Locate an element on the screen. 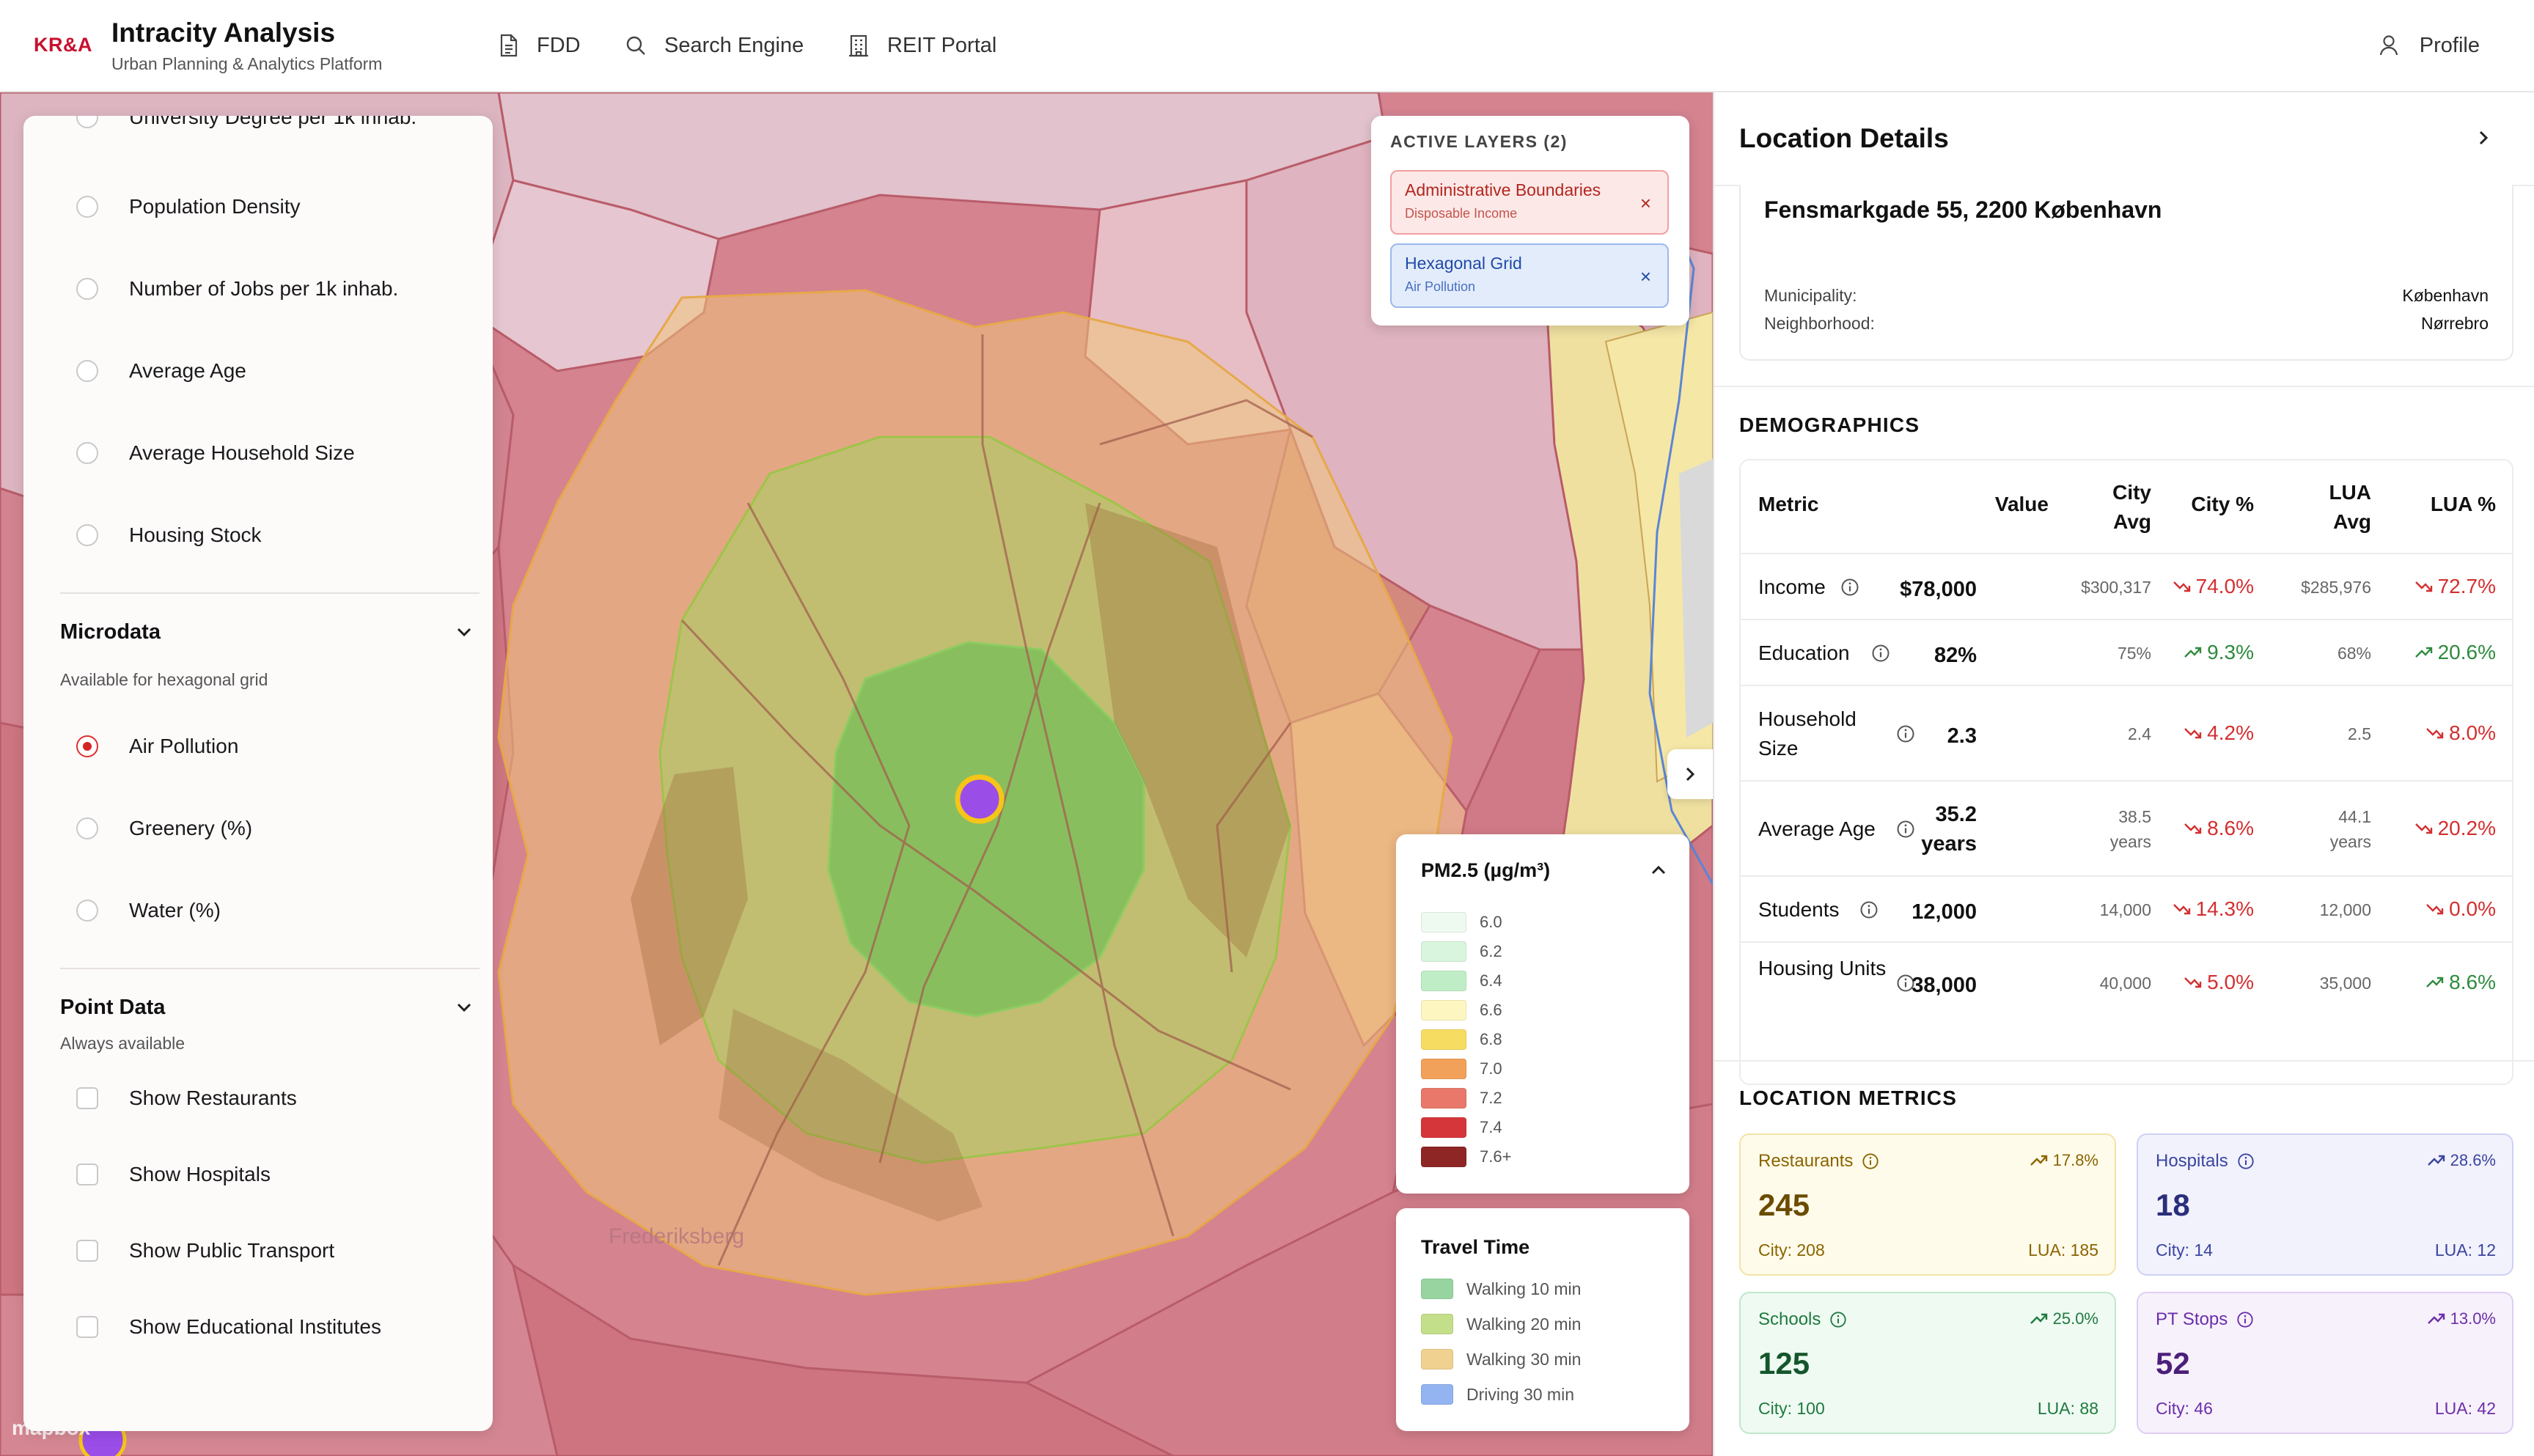 This screenshot has width=2534, height=1456. legend-label: 7.6+ is located at coordinates (1496, 1156).